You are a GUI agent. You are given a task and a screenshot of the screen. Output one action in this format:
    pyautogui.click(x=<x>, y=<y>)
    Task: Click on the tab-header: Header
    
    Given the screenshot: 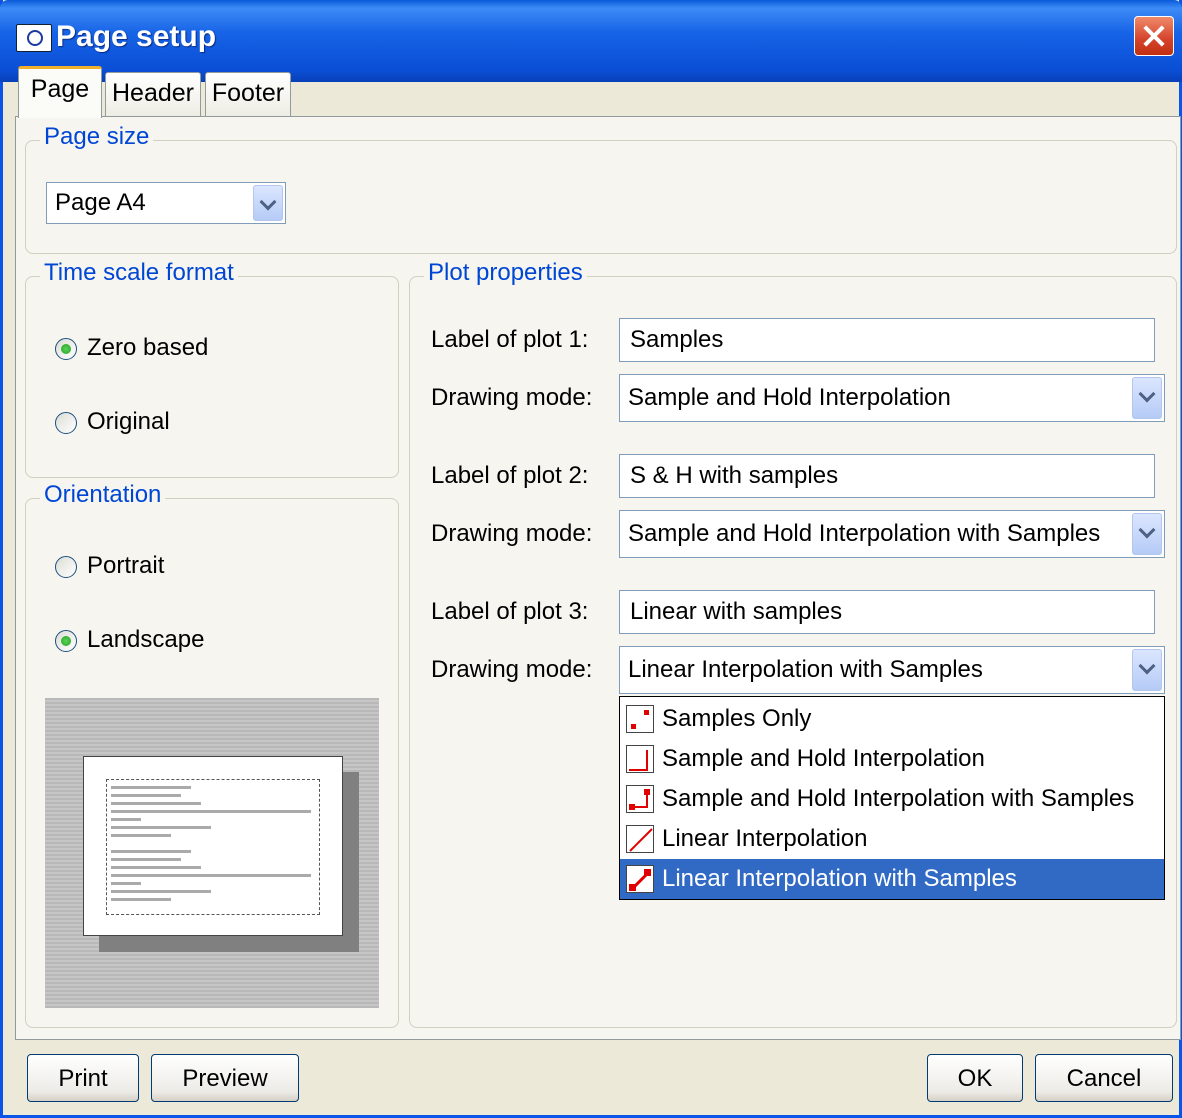 What is the action you would take?
    pyautogui.click(x=153, y=94)
    